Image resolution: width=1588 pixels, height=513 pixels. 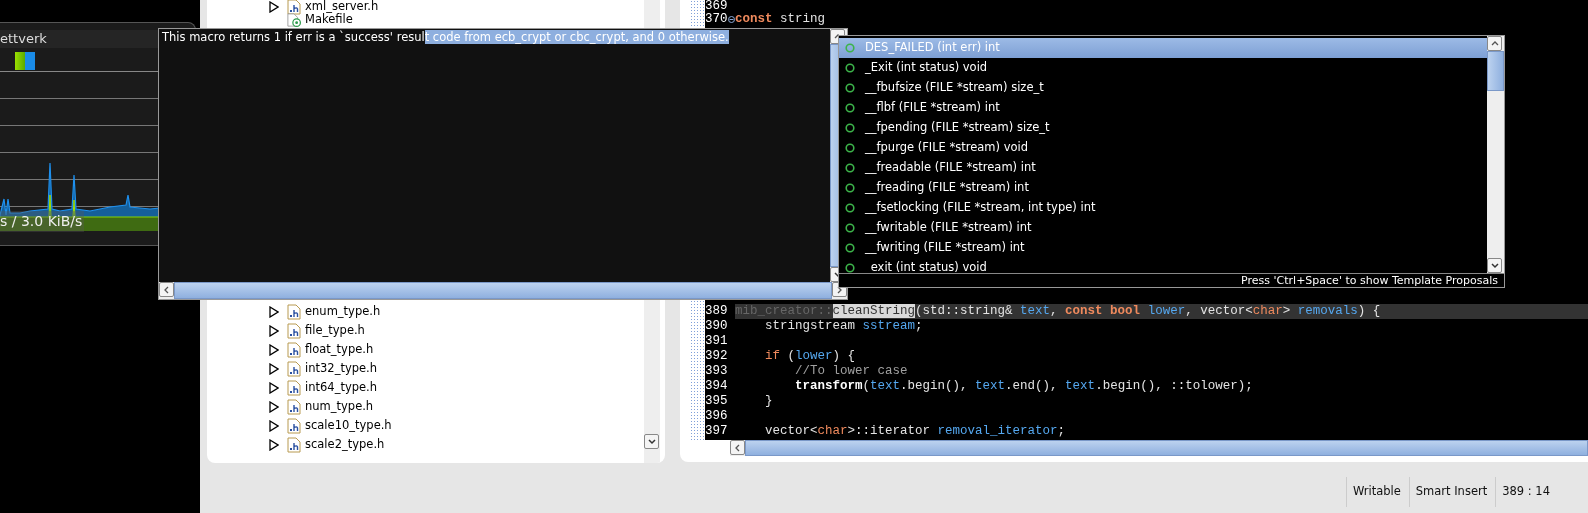 What do you see at coordinates (1494, 43) in the screenshot?
I see `scroll-up-button` at bounding box center [1494, 43].